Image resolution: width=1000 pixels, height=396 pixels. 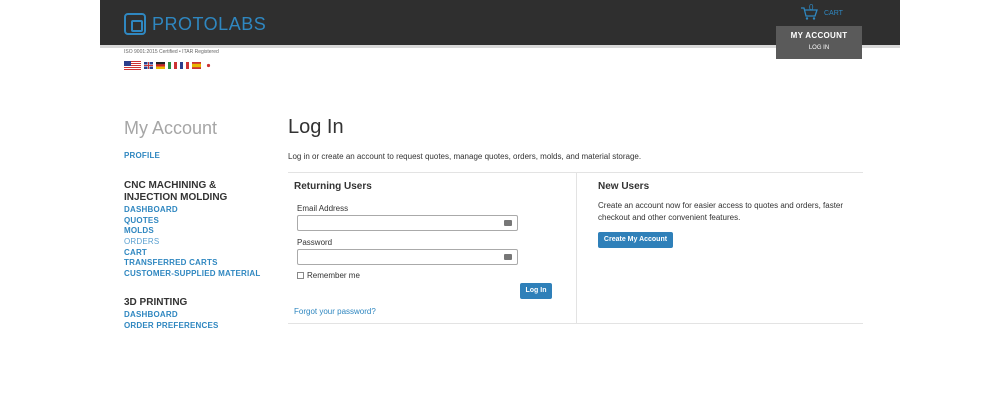 I want to click on autofill-key-icon, so click(x=508, y=257).